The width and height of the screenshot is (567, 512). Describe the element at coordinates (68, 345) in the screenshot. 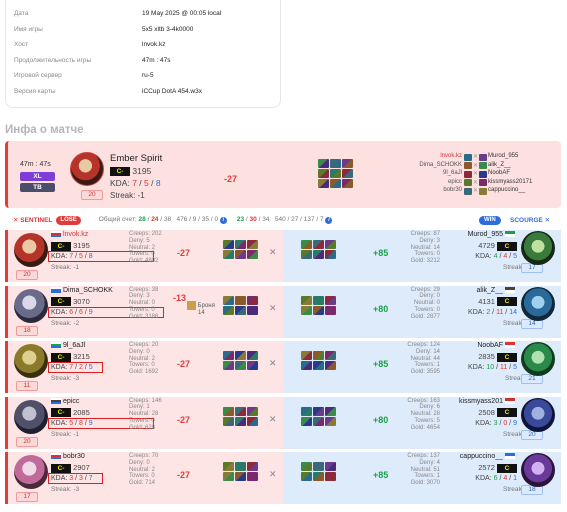

I see `player-name: 9l_6aJl` at that location.